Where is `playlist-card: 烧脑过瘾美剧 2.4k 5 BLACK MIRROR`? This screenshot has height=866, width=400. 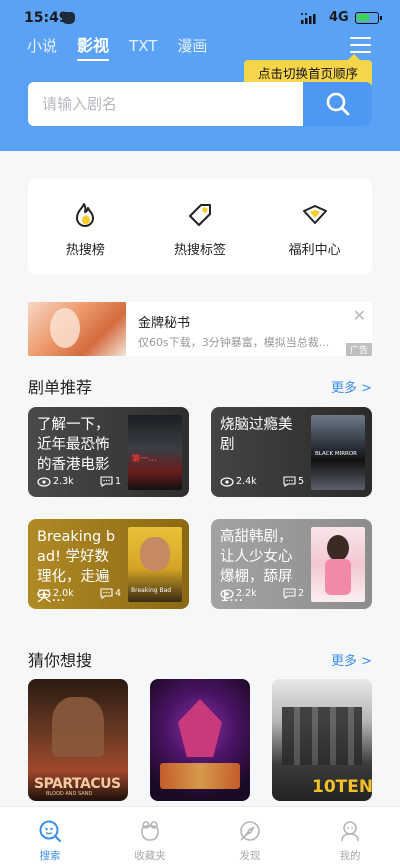
playlist-card: 烧脑过瘾美剧 2.4k 5 BLACK MIRROR is located at coordinates (291, 452).